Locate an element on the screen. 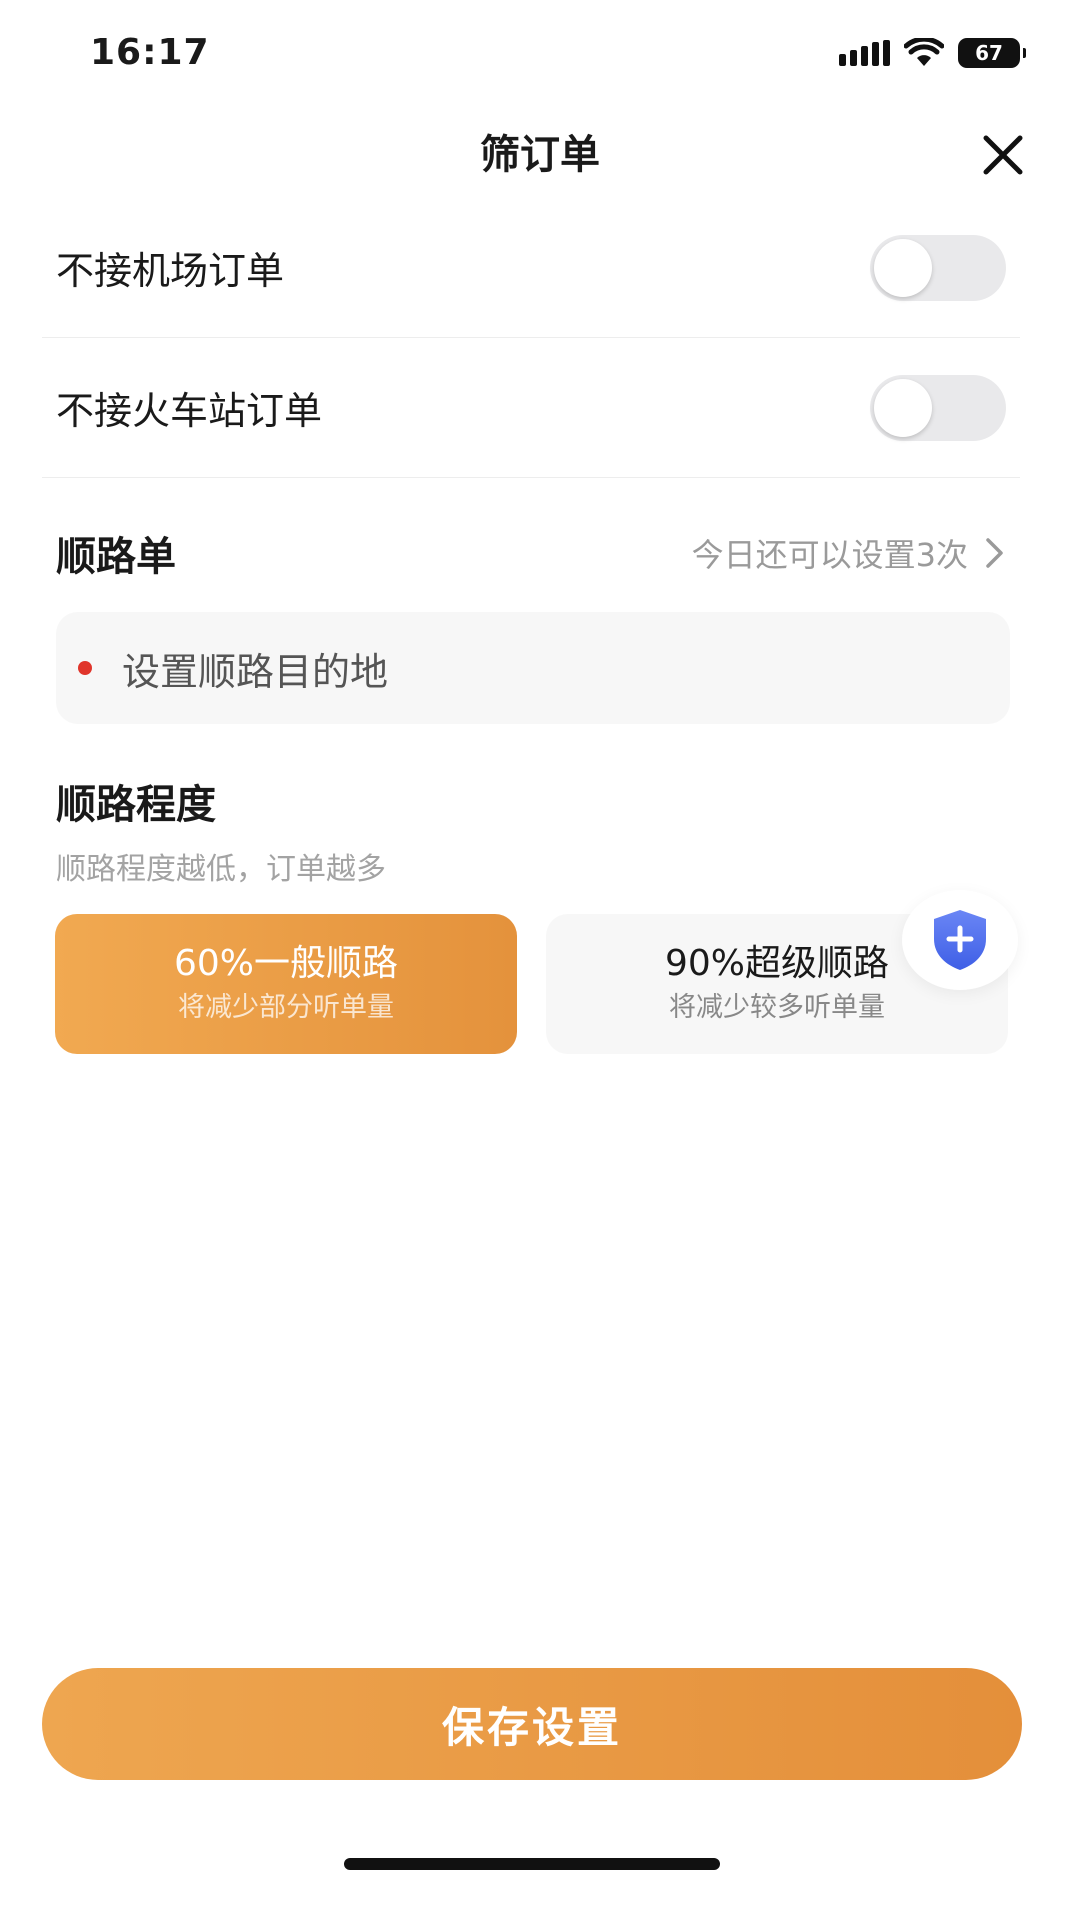 Image resolution: width=1080 pixels, height=1920 pixels. page-title: 筛订单 is located at coordinates (540, 155).